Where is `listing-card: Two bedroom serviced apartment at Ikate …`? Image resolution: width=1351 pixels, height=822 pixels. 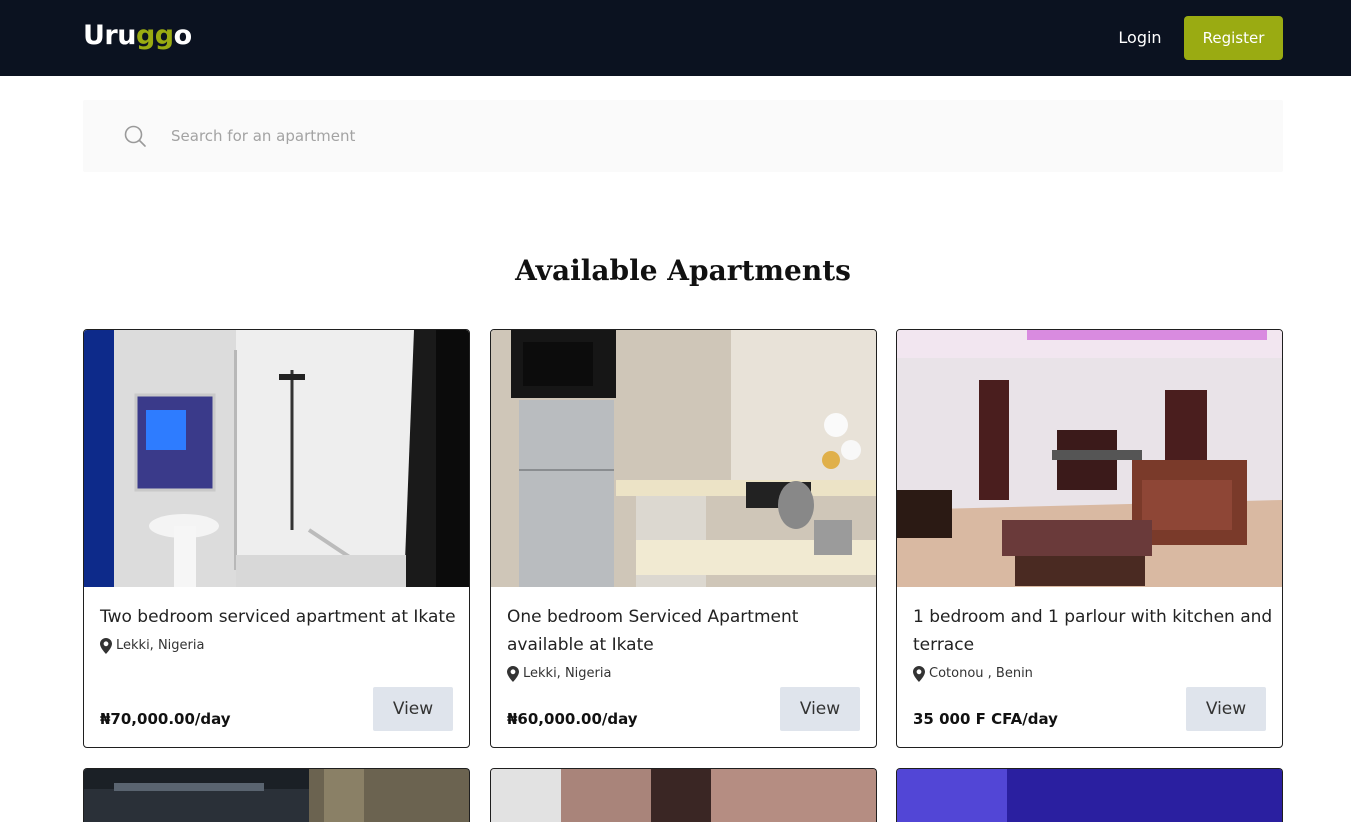
listing-card: Two bedroom serviced apartment at Ikate … is located at coordinates (276, 538).